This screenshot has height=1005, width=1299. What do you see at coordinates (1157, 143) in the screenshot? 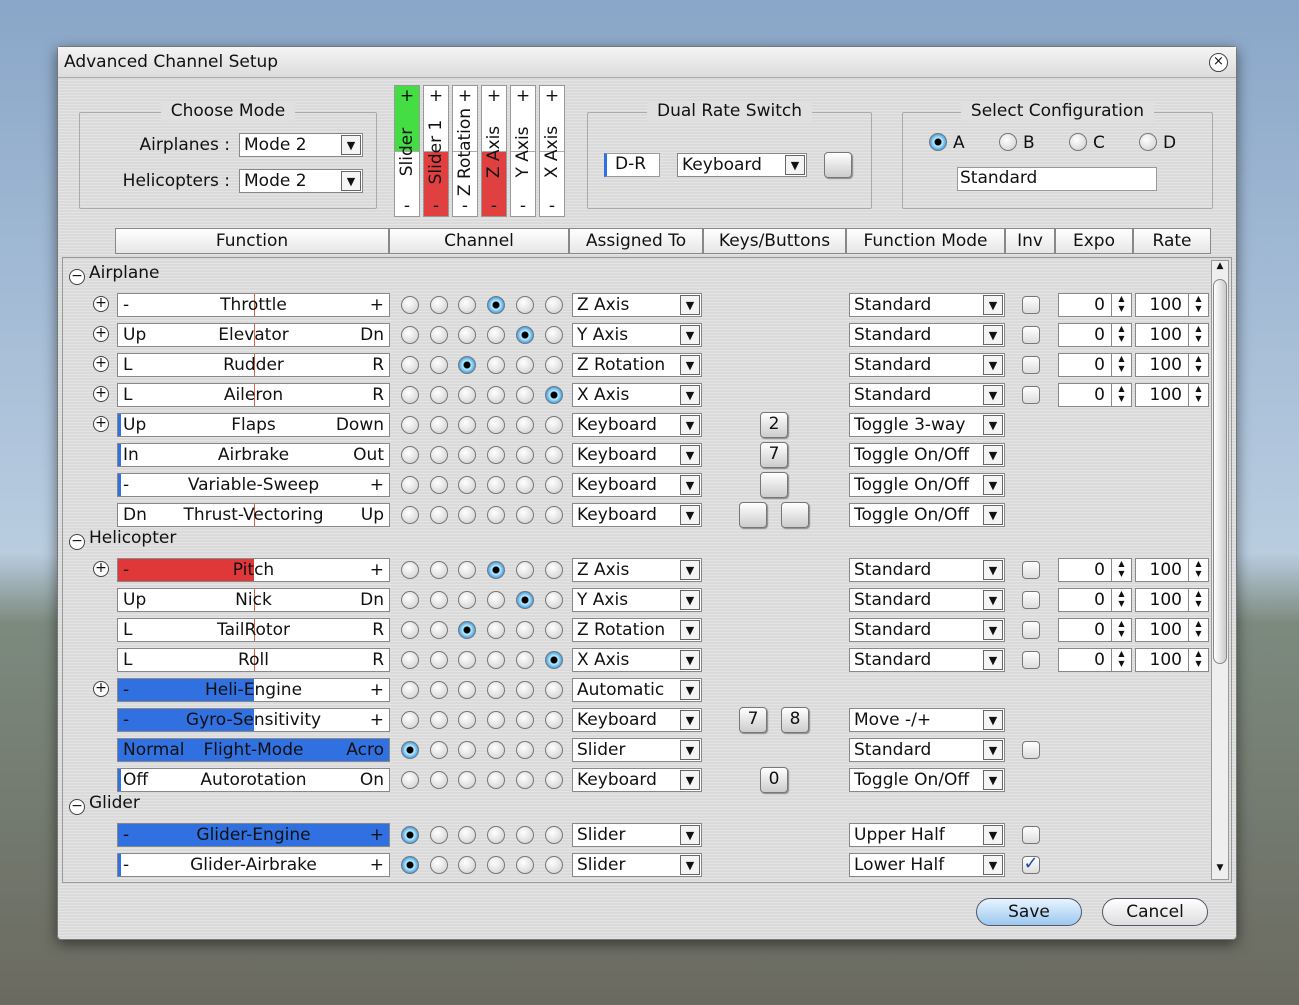
I see `config-option-d: D` at bounding box center [1157, 143].